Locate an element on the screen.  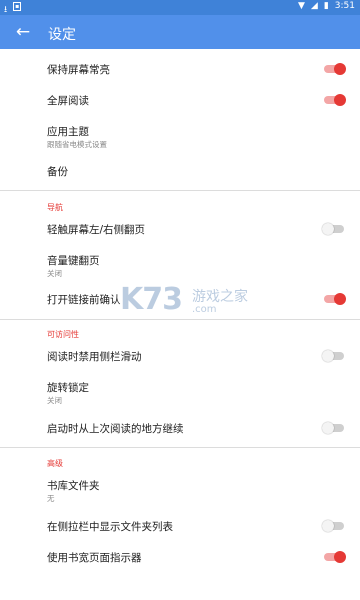
tap-page-turn-toggle is located at coordinates (333, 229).